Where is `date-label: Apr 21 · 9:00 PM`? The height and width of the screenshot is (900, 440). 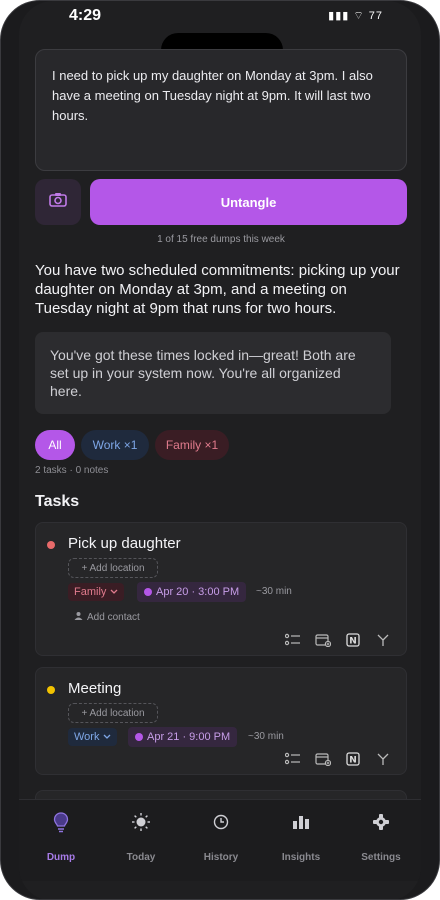 date-label: Apr 21 · 9:00 PM is located at coordinates (189, 737).